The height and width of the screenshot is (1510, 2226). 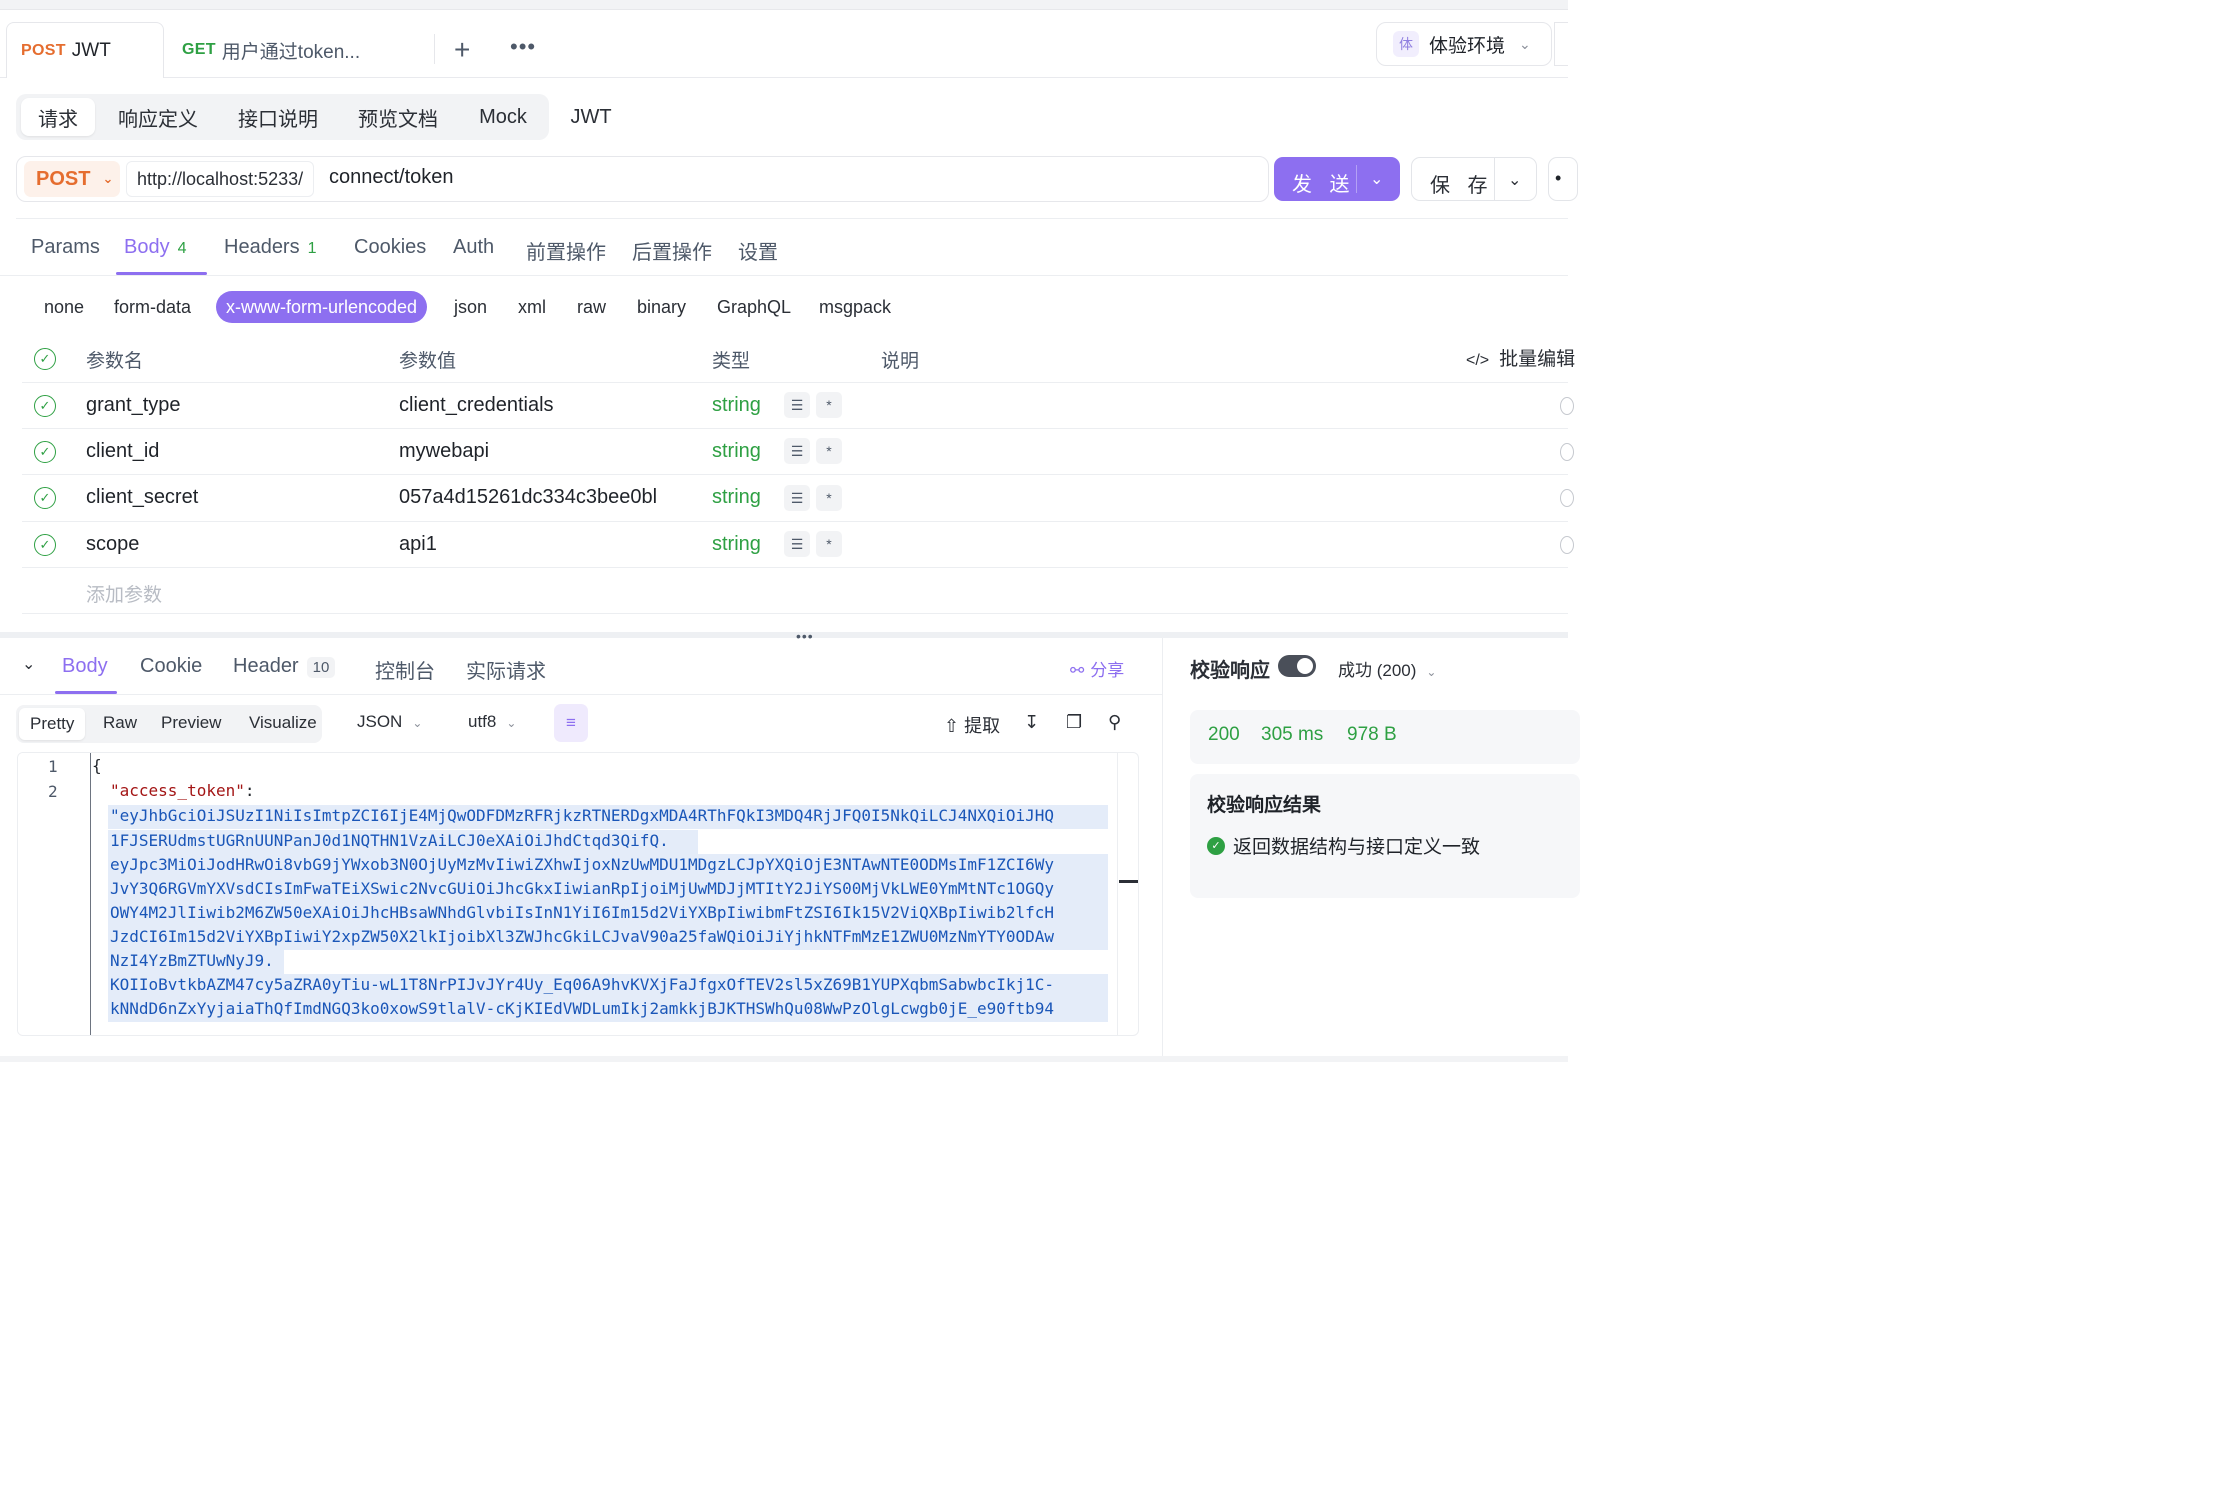 I want to click on response-tab-actual-request: 实际请求, so click(x=506, y=669).